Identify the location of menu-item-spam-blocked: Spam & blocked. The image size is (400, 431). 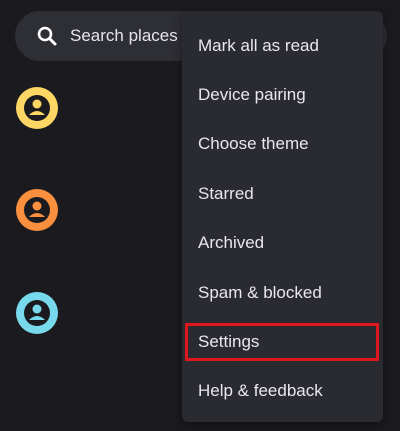
(282, 292).